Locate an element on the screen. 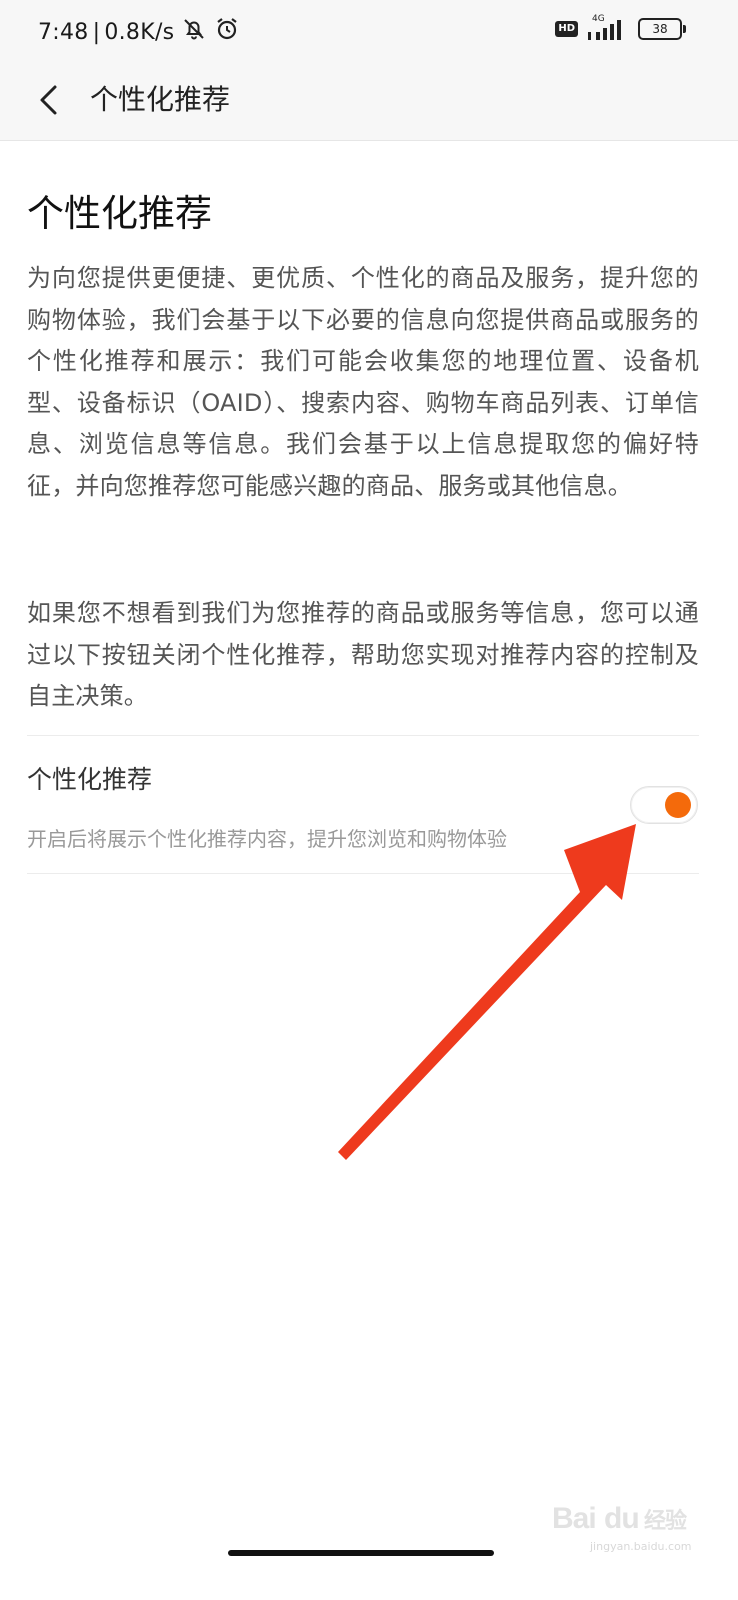  home-indicator is located at coordinates (361, 1553).